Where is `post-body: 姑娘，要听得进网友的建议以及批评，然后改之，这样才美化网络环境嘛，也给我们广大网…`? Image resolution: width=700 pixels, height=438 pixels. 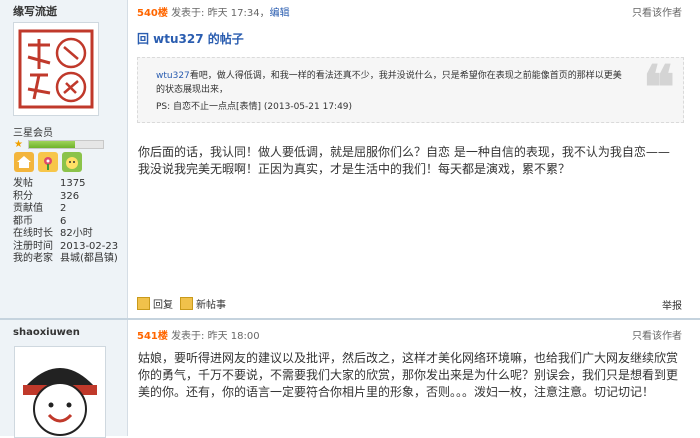
post-body: 姑娘，要听得进网友的建议以及批评，然后改之，这样才美化网络环境嘛，也给我们广大网… is located at coordinates (408, 375).